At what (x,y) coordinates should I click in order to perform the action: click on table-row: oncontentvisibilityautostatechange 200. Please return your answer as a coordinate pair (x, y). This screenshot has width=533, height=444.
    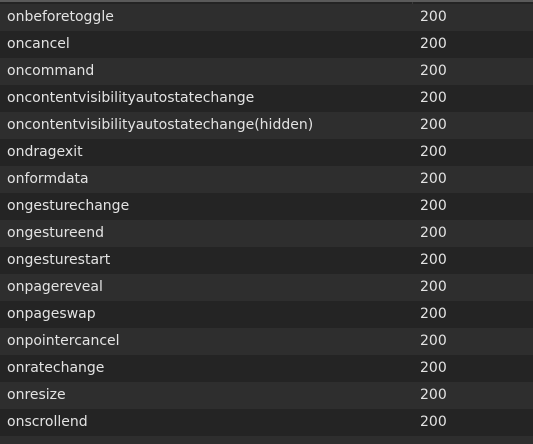
    Looking at the image, I should click on (266, 98).